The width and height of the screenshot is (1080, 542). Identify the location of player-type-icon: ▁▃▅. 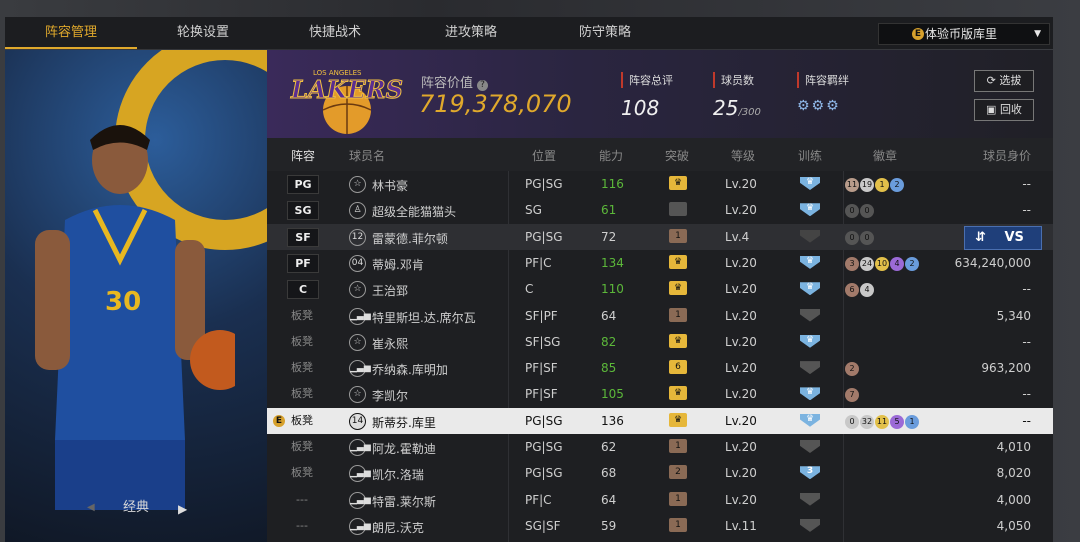
(360, 474).